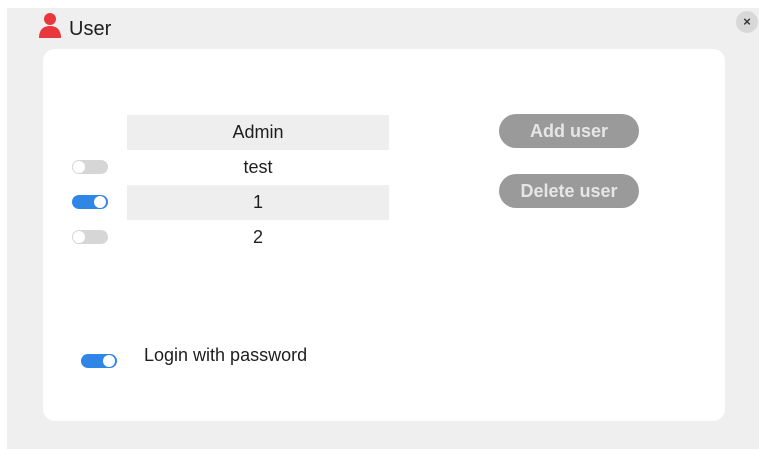 This screenshot has height=449, width=759. Describe the element at coordinates (569, 131) in the screenshot. I see `add-user-button: Add user` at that location.